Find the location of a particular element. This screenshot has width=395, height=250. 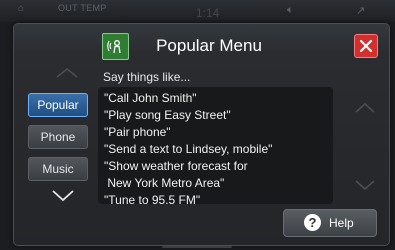

phrase-item: "Call John Smith" is located at coordinates (150, 98).